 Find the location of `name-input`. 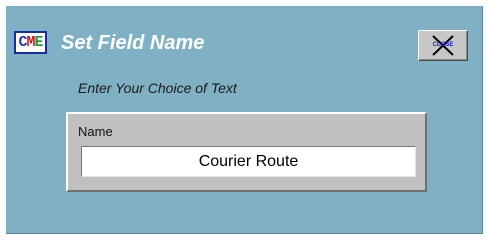

name-input is located at coordinates (248, 161).